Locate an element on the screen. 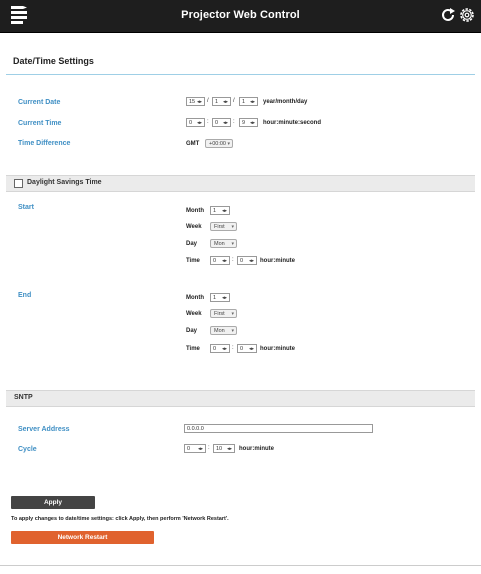 The width and height of the screenshot is (481, 574). time-second-value: 9 is located at coordinates (244, 123).